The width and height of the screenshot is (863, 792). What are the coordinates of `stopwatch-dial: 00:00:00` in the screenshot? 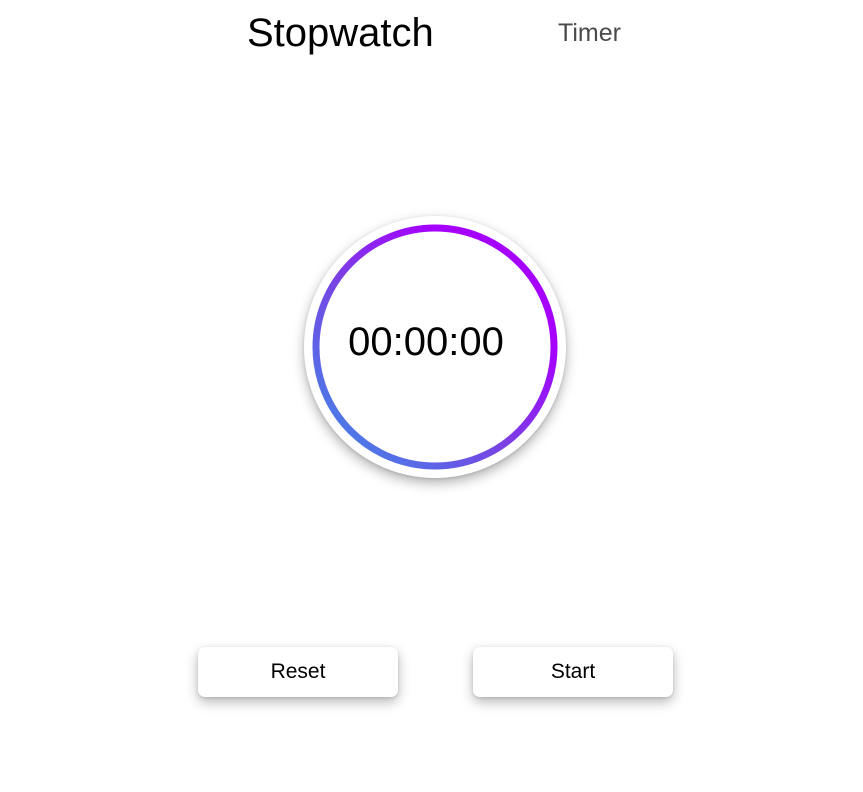 It's located at (435, 347).